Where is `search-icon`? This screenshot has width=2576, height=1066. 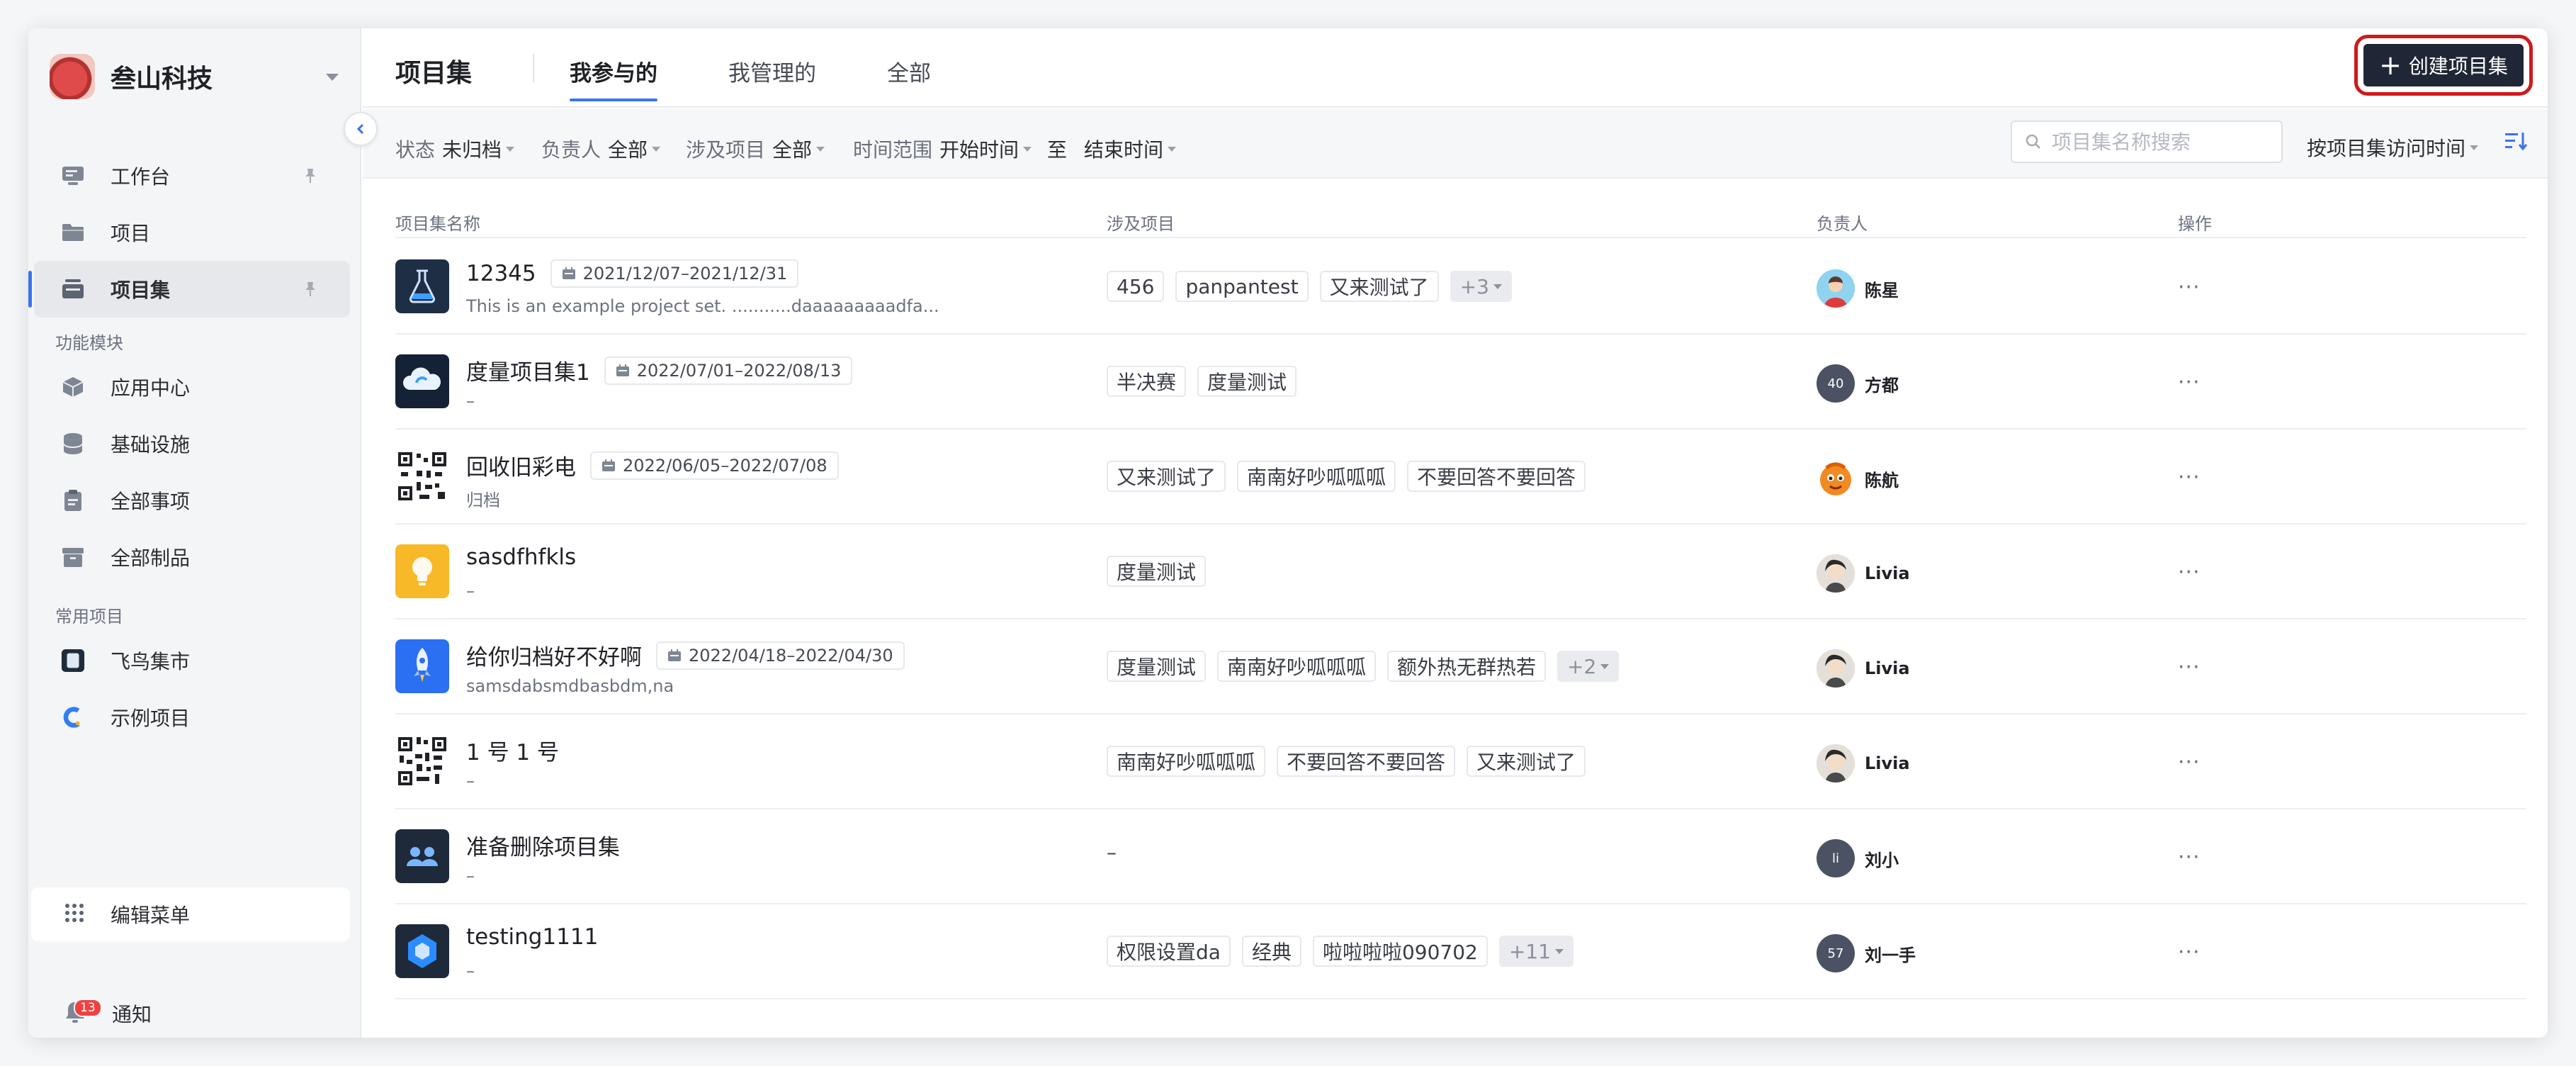 search-icon is located at coordinates (2033, 141).